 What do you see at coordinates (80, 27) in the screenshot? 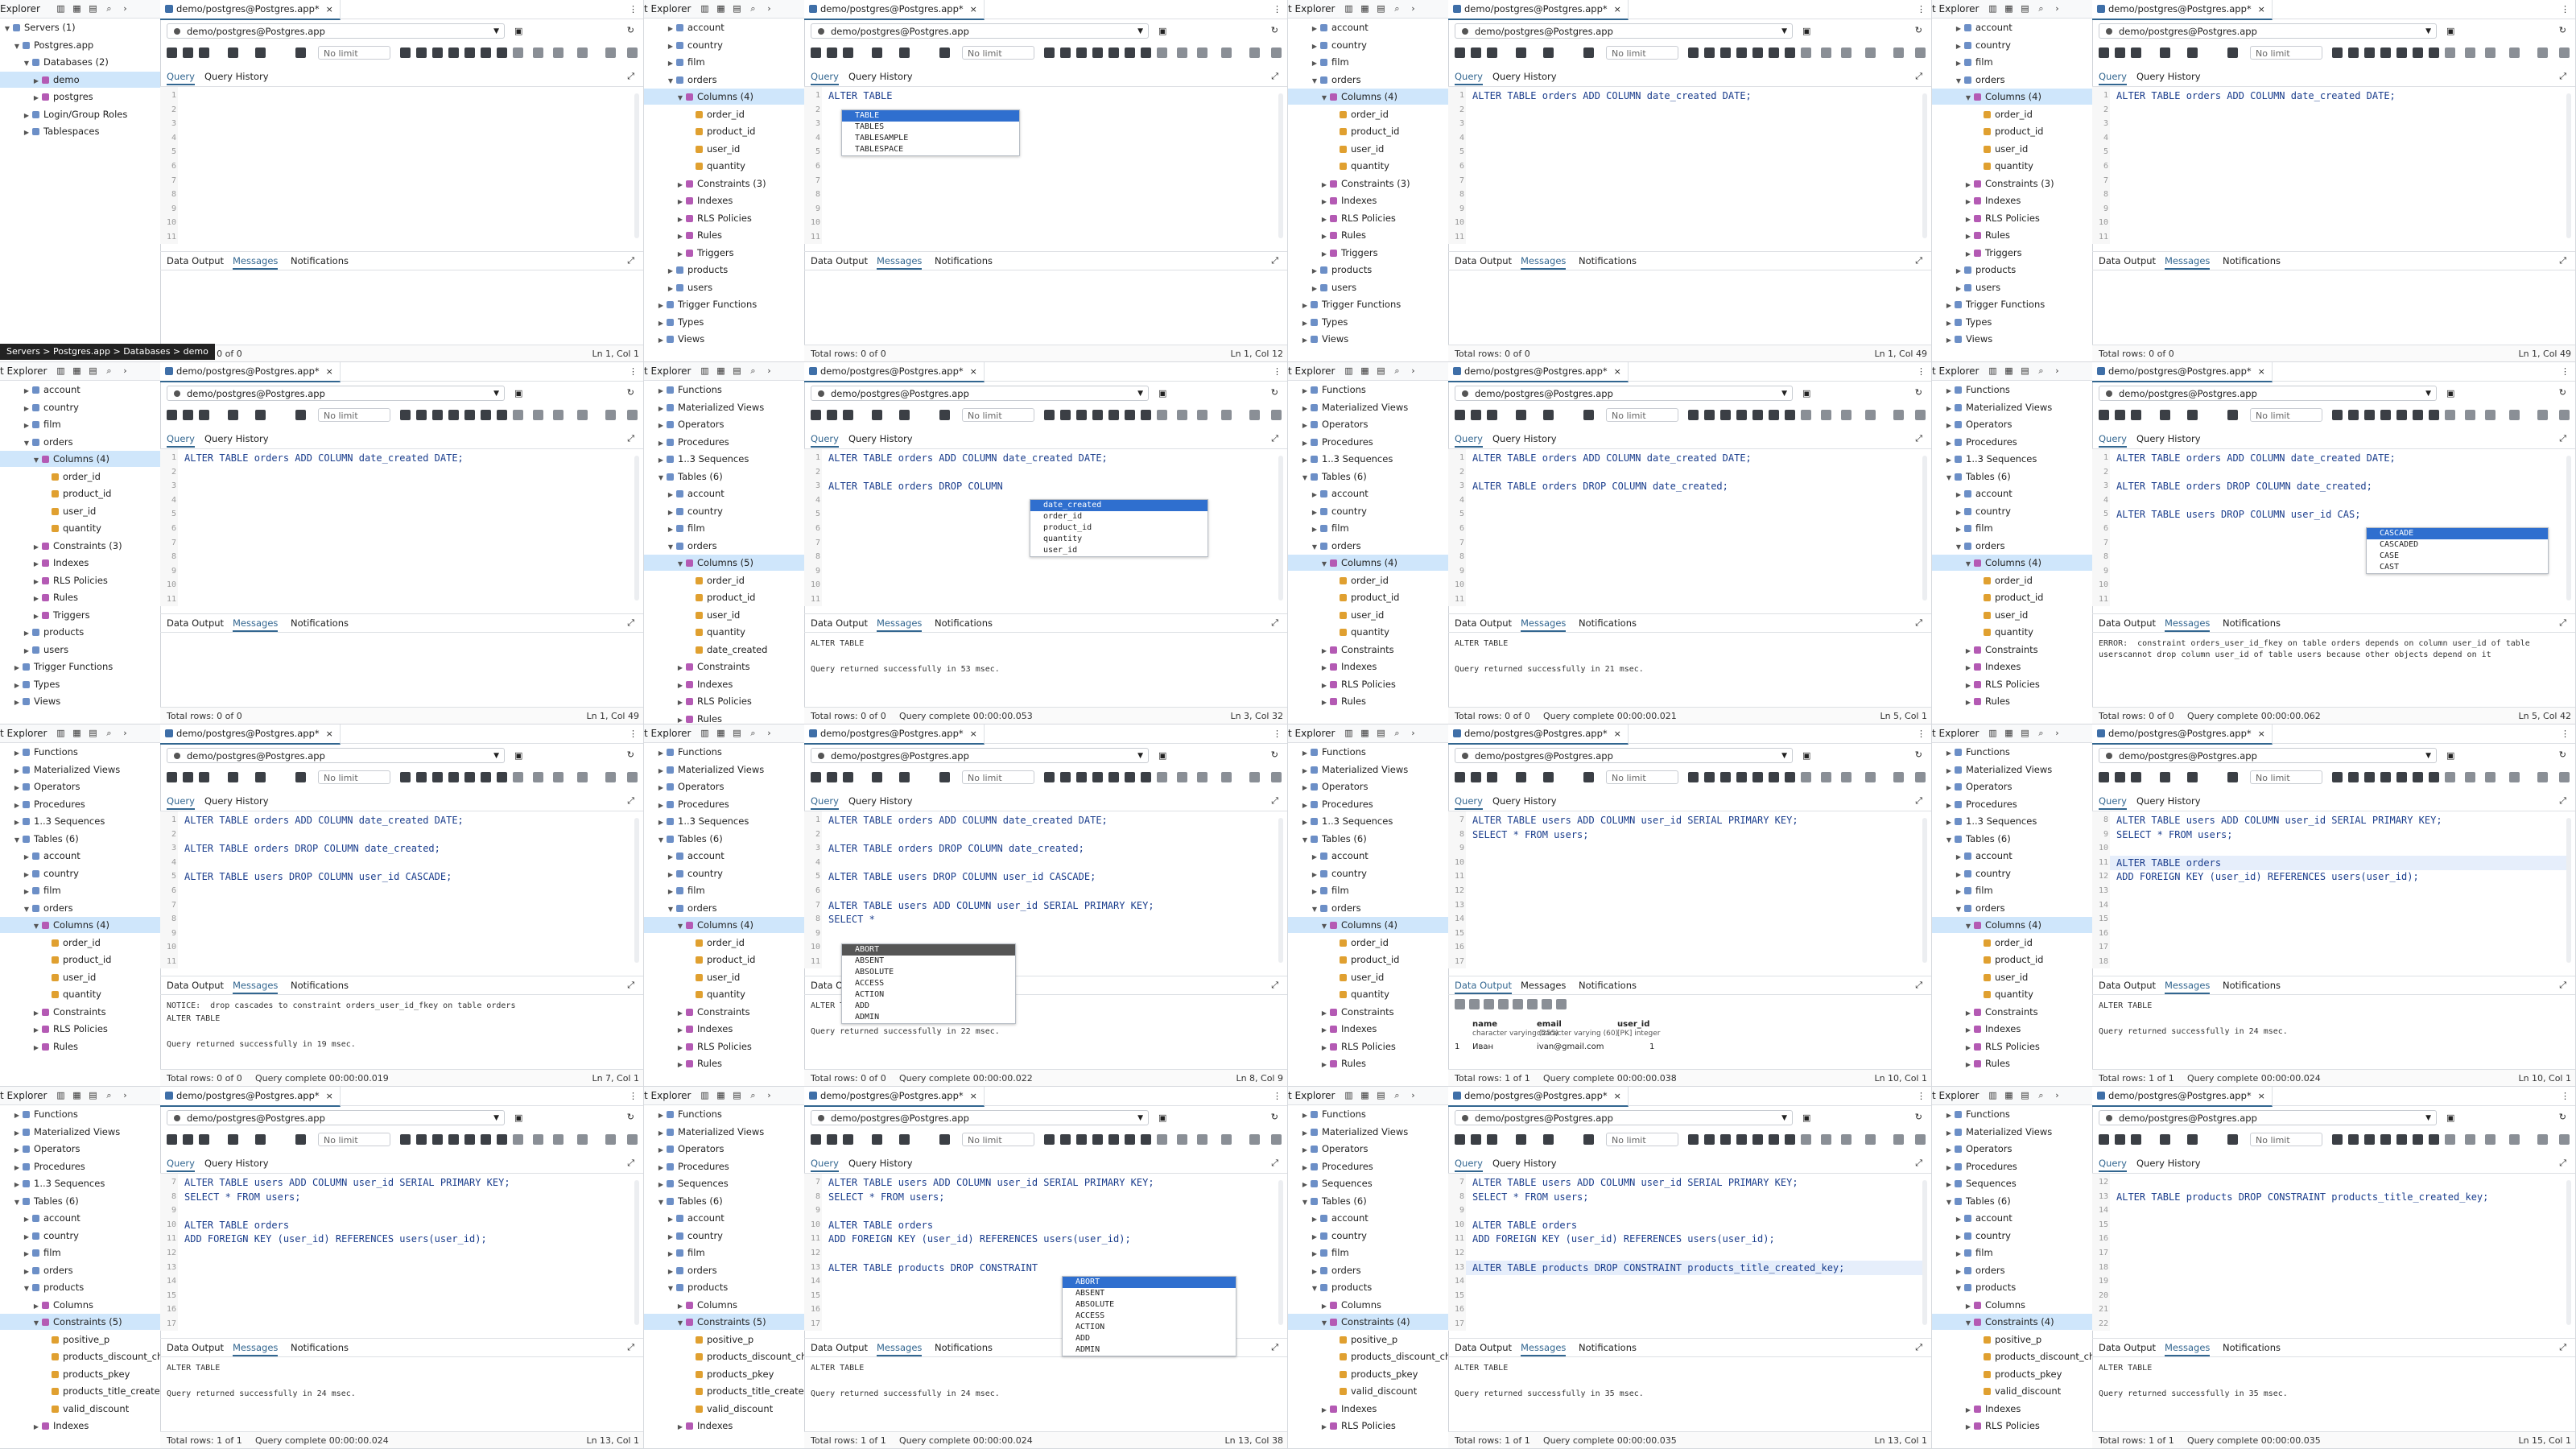
I see `tree-node: ▼ Servers (1)` at bounding box center [80, 27].